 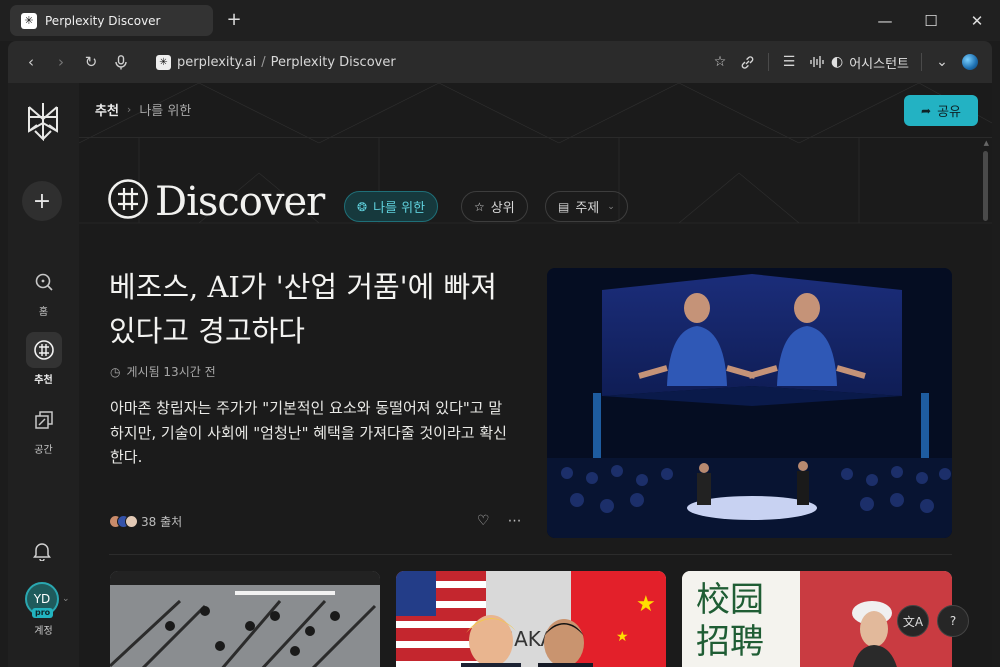 I want to click on forward-icon: ›, so click(x=61, y=62).